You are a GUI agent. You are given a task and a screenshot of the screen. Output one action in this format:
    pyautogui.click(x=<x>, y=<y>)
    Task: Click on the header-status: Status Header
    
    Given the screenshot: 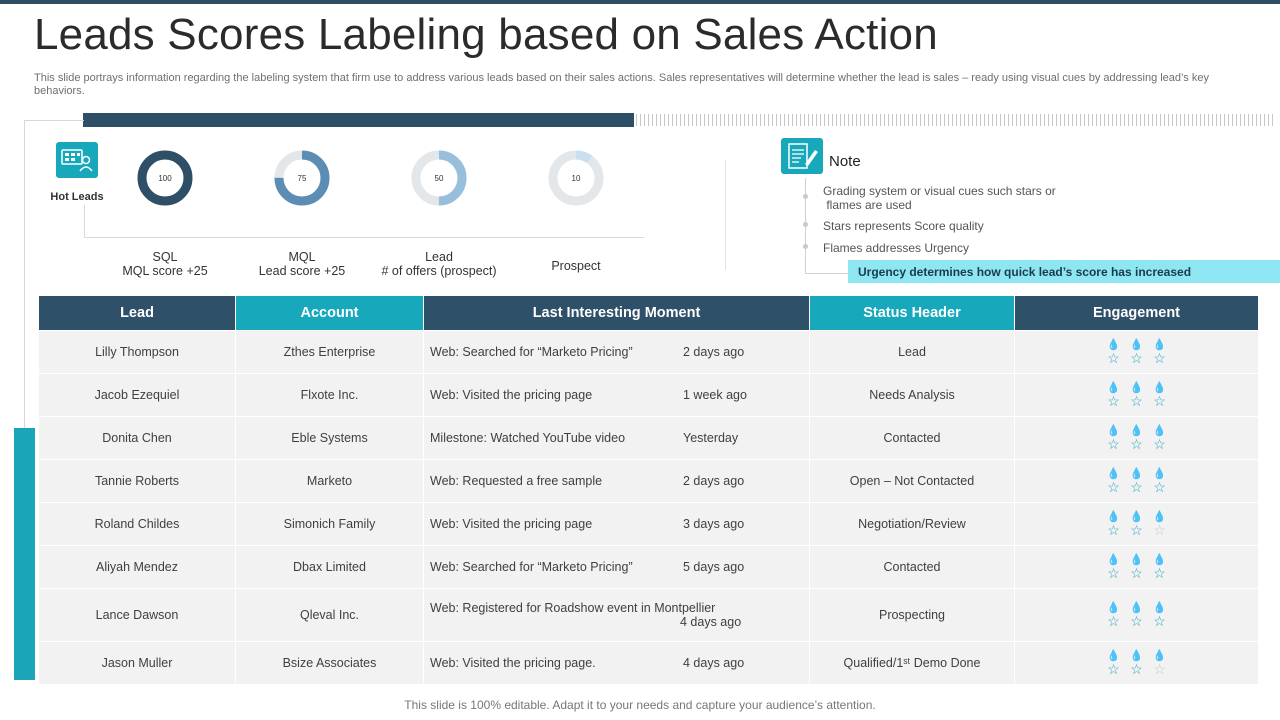 What is the action you would take?
    pyautogui.click(x=912, y=313)
    